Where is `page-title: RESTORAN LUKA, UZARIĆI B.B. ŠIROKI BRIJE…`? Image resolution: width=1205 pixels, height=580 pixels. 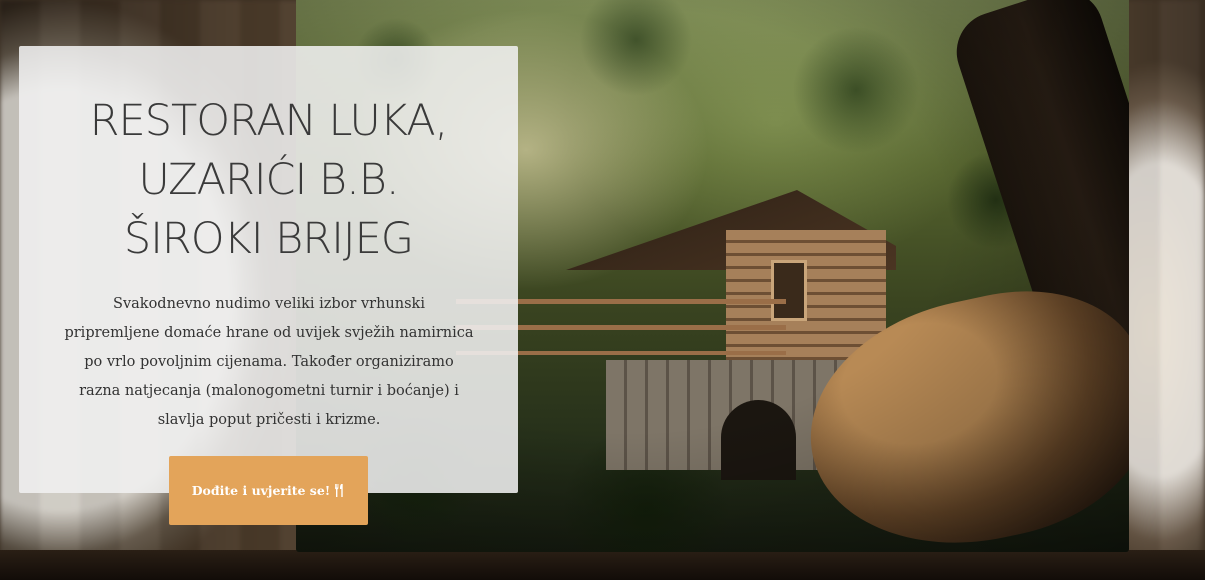
page-title: RESTORAN LUKA, UZARIĆI B.B. ŠIROKI BRIJE… is located at coordinates (268, 180).